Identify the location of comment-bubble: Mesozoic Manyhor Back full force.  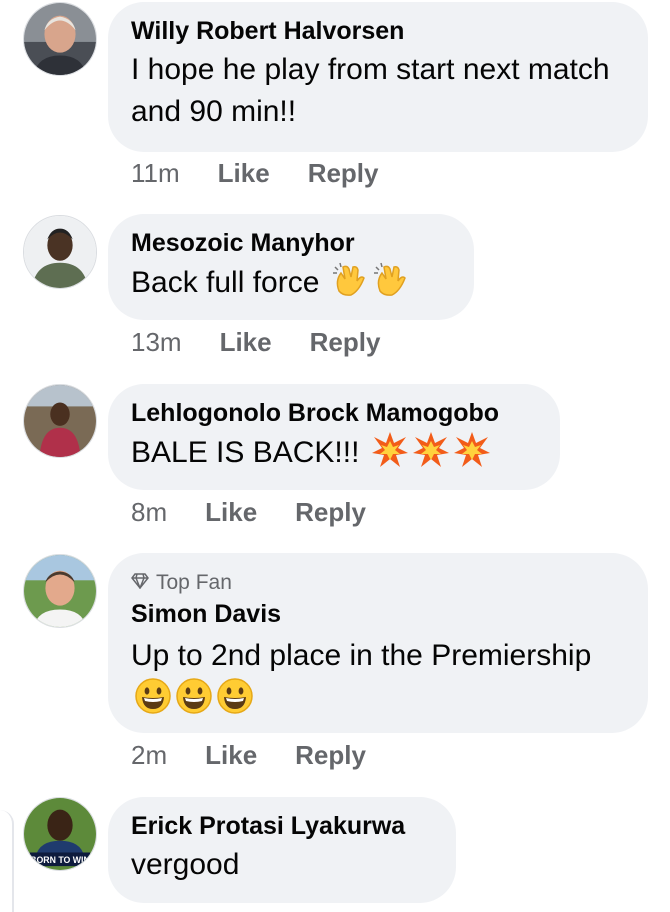
(291, 267).